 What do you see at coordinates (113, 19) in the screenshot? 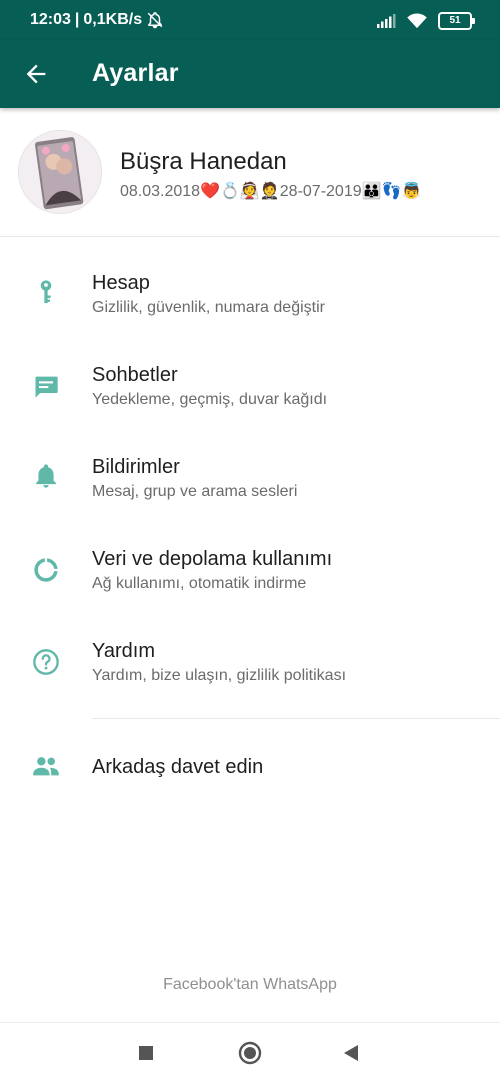
I see `network-speed: 0,1KB/s` at bounding box center [113, 19].